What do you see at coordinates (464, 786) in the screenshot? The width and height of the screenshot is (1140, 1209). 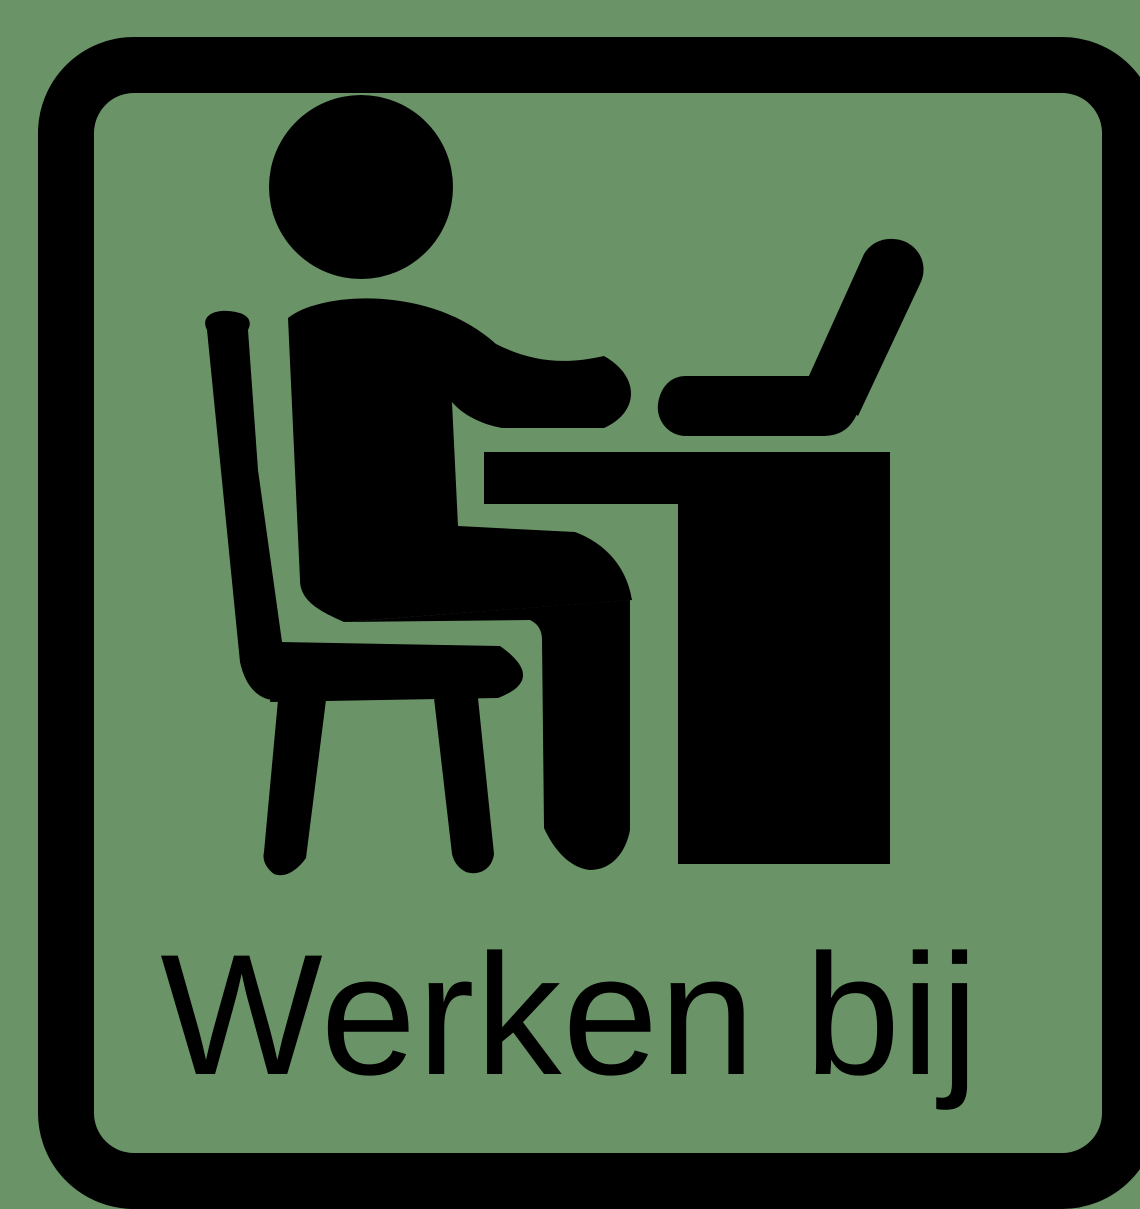 I see `chair-leg-rear` at bounding box center [464, 786].